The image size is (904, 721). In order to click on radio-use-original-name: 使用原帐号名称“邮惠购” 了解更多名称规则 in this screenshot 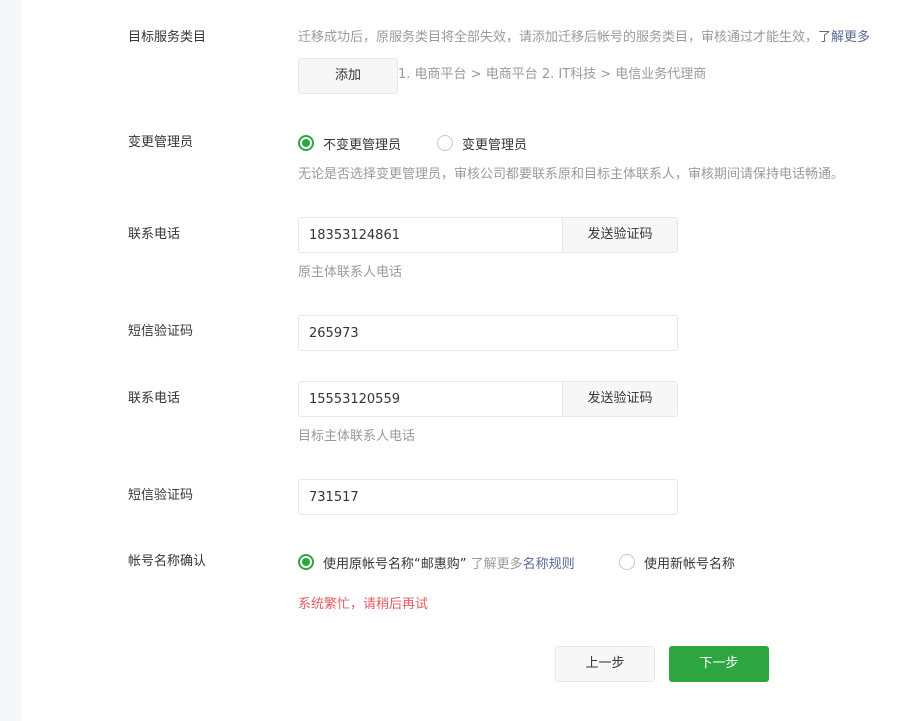, I will do `click(436, 562)`.